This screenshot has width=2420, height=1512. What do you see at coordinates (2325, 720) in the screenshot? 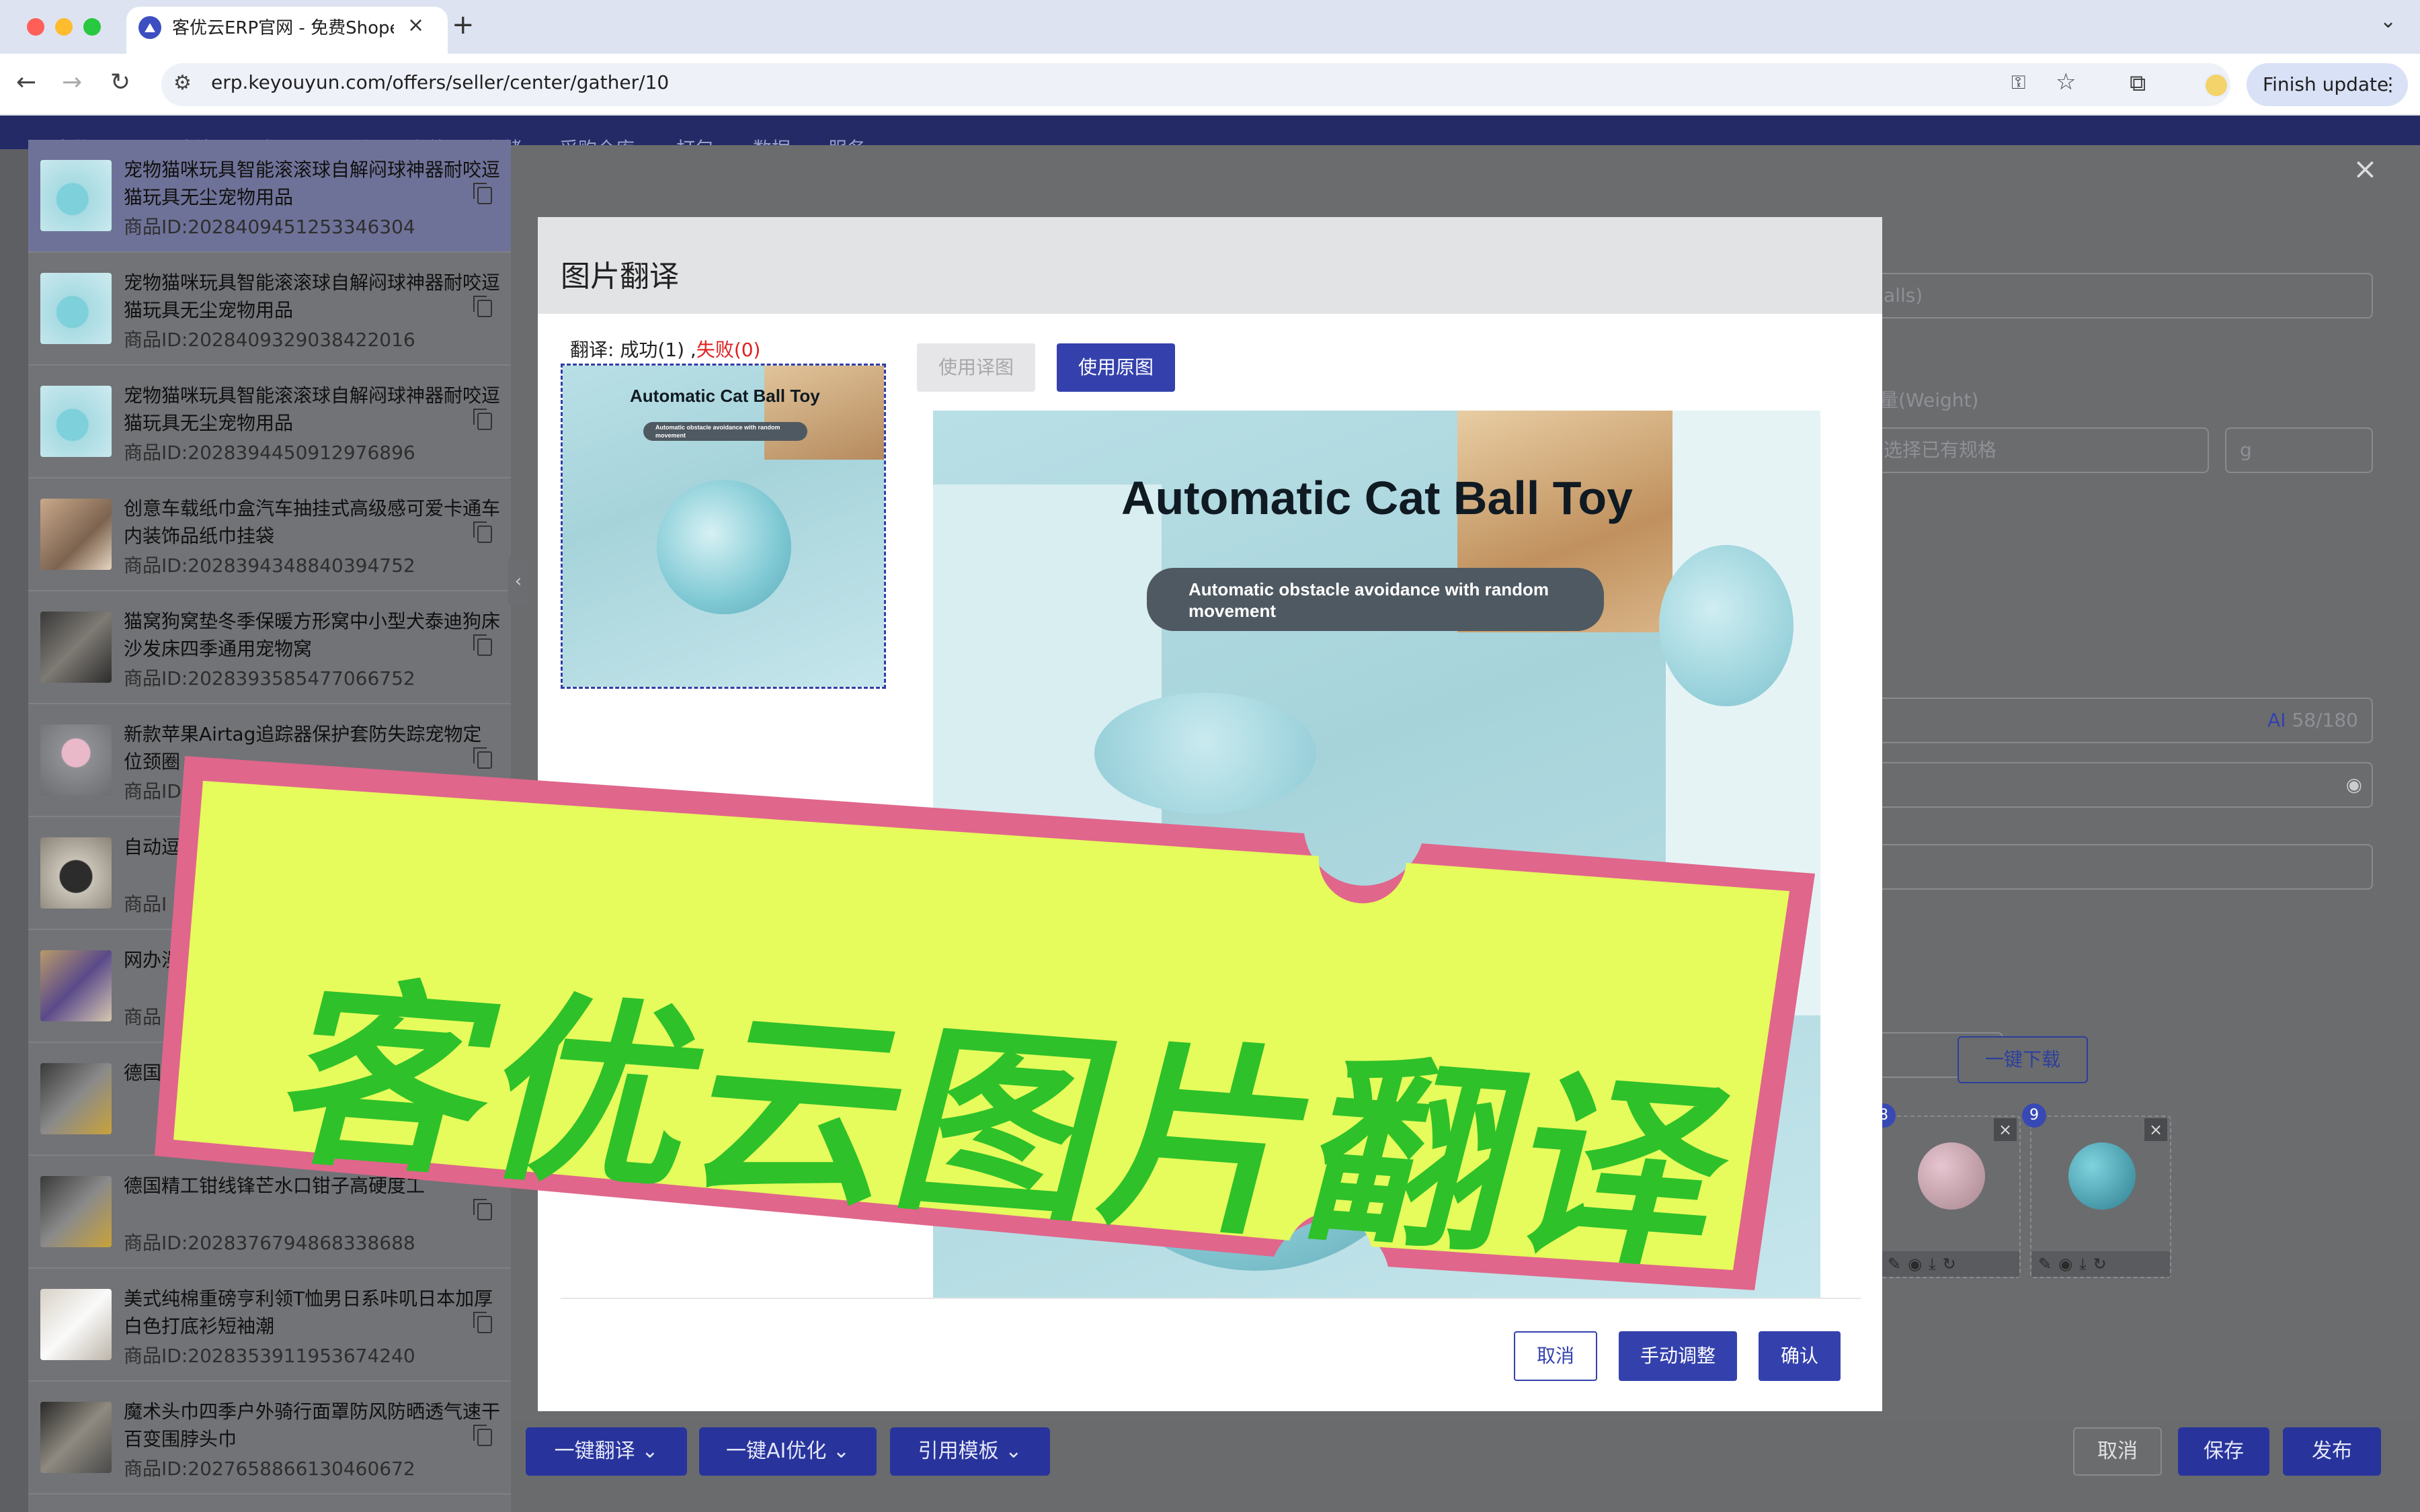
I see `char-count: 58/180` at bounding box center [2325, 720].